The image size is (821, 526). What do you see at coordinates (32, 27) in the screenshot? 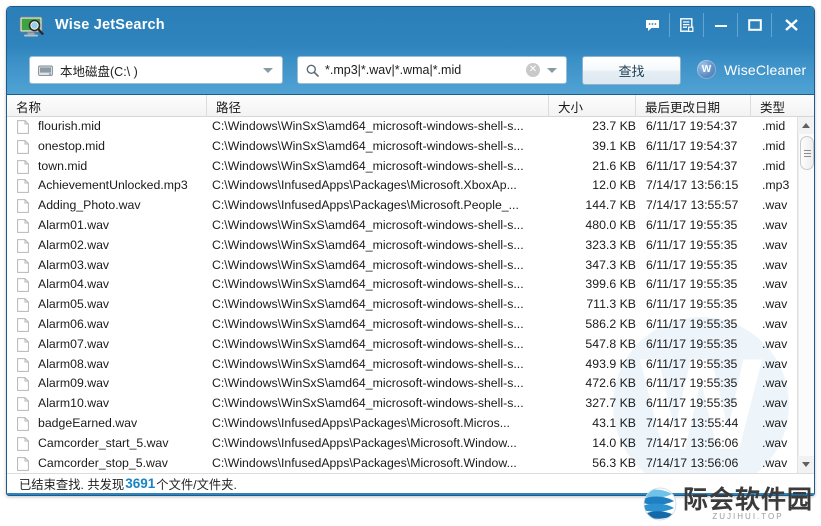
I see `monitor-magnifier-icon` at bounding box center [32, 27].